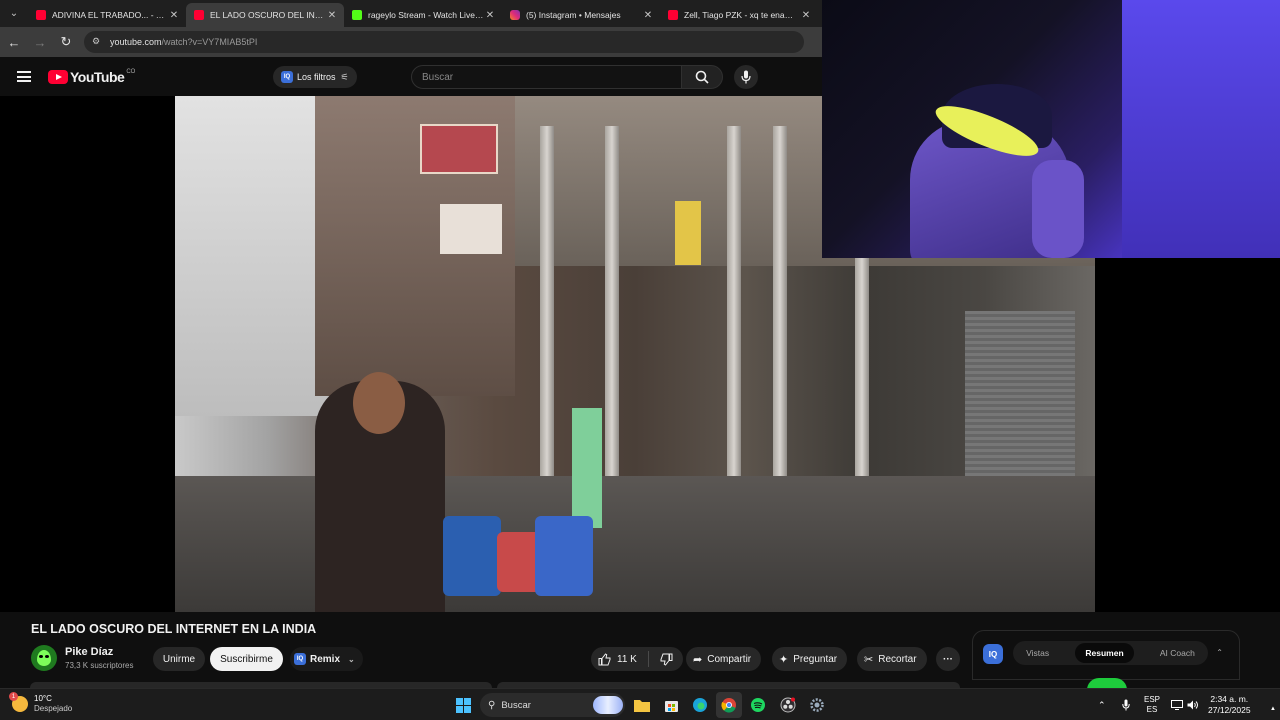 This screenshot has width=1280, height=720. What do you see at coordinates (326, 659) in the screenshot?
I see `remix-button: IQ Remix ⌄` at bounding box center [326, 659].